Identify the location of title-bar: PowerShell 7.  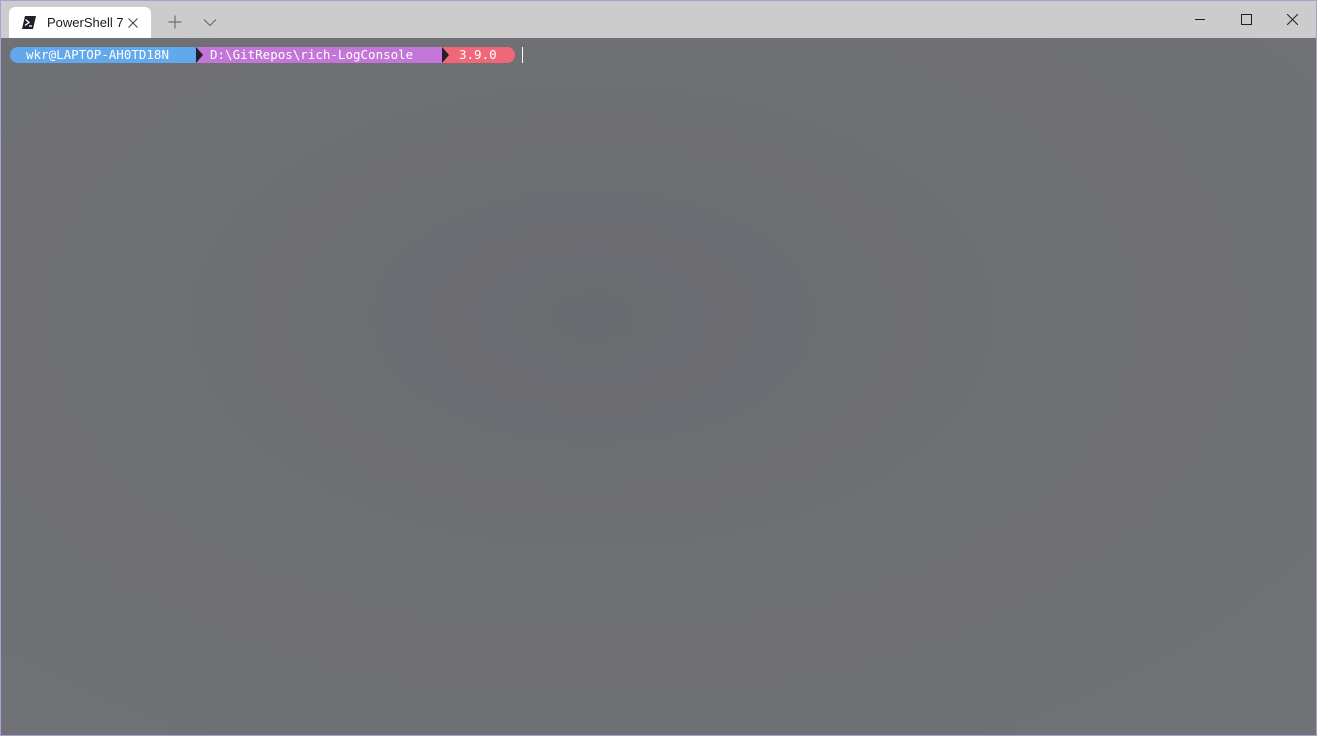
(658, 19).